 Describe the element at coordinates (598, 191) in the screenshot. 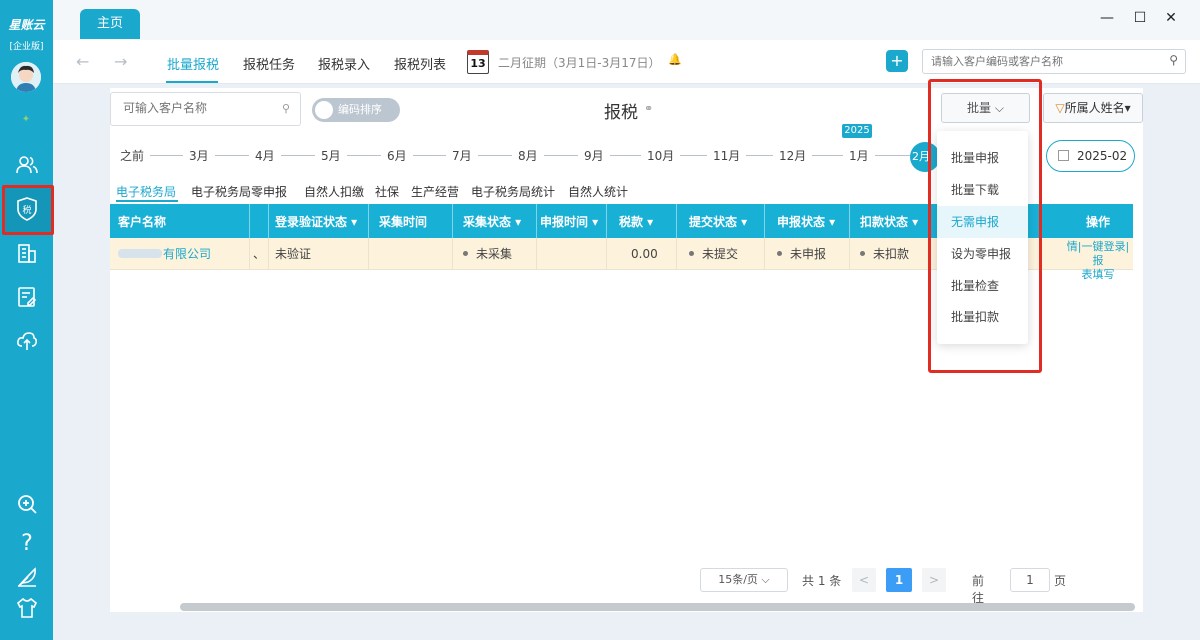

I see `subtab-individual-statistics: 自然人统计` at that location.